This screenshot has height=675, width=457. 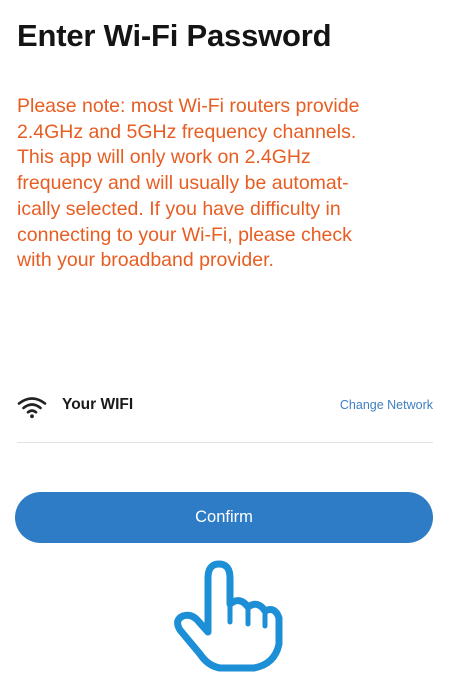 What do you see at coordinates (32, 408) in the screenshot?
I see `wifi-icon` at bounding box center [32, 408].